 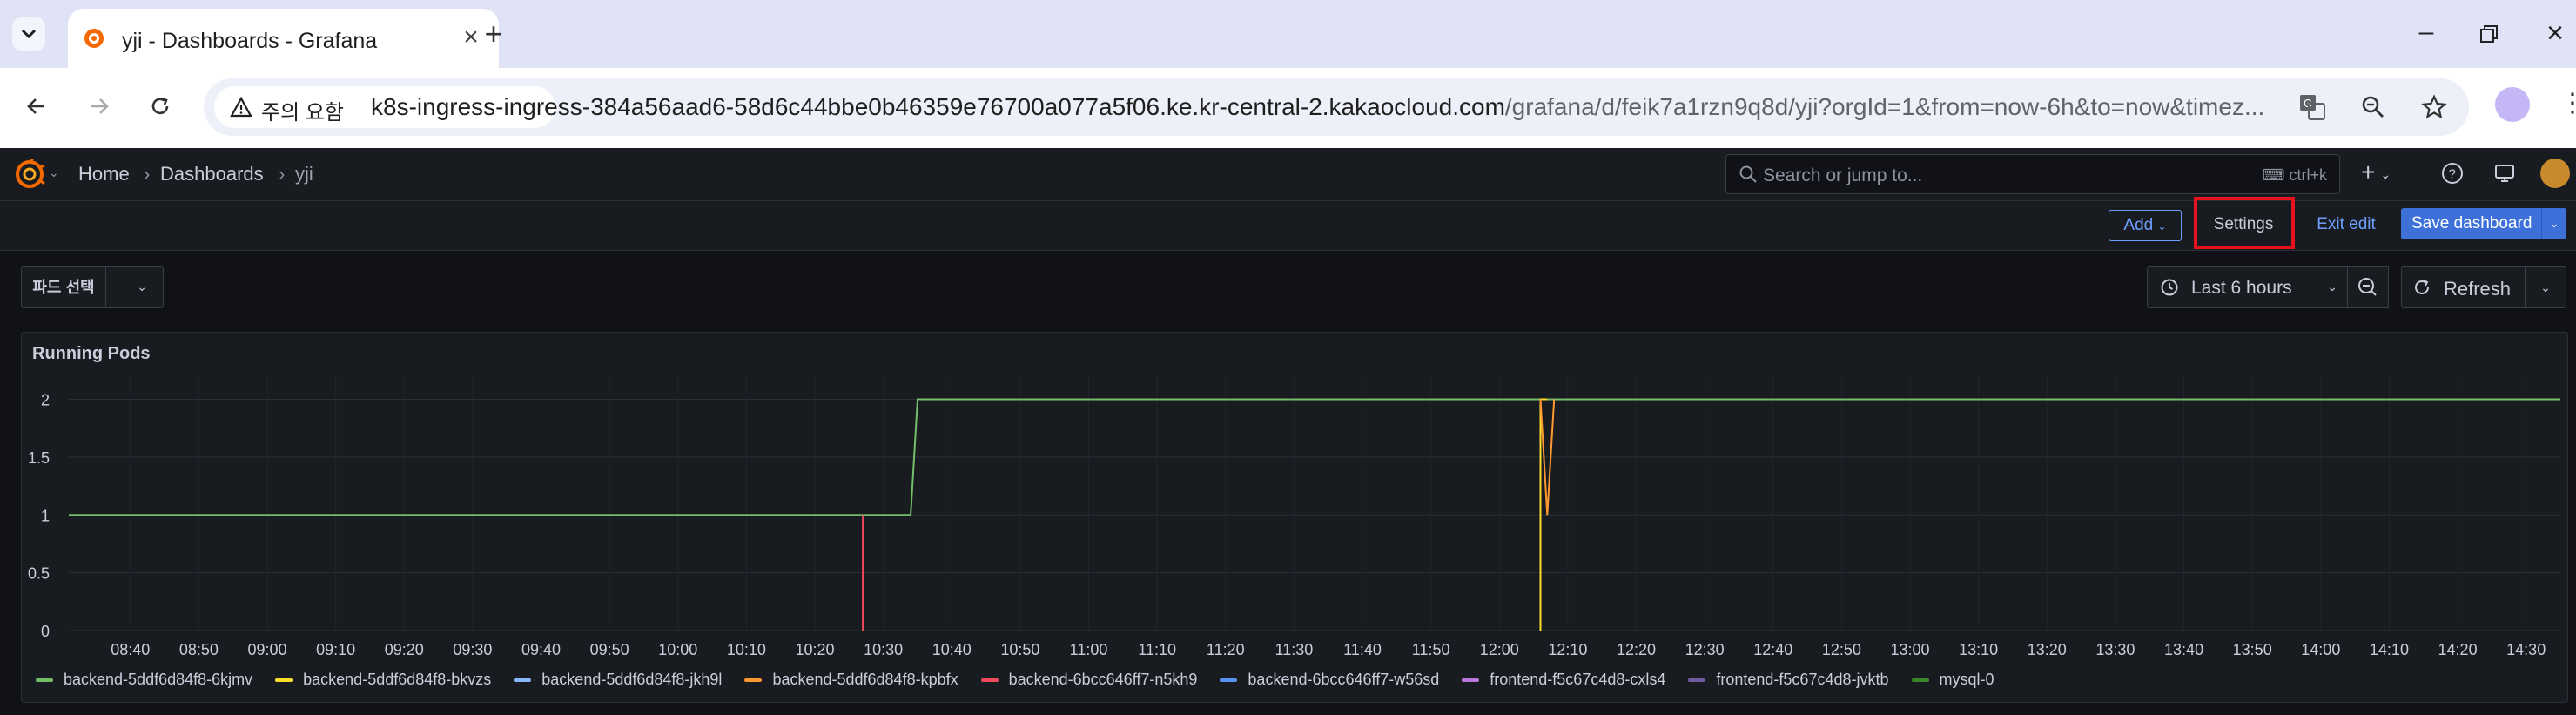 What do you see at coordinates (2183, 649) in the screenshot?
I see `x-tick-label: 13:40` at bounding box center [2183, 649].